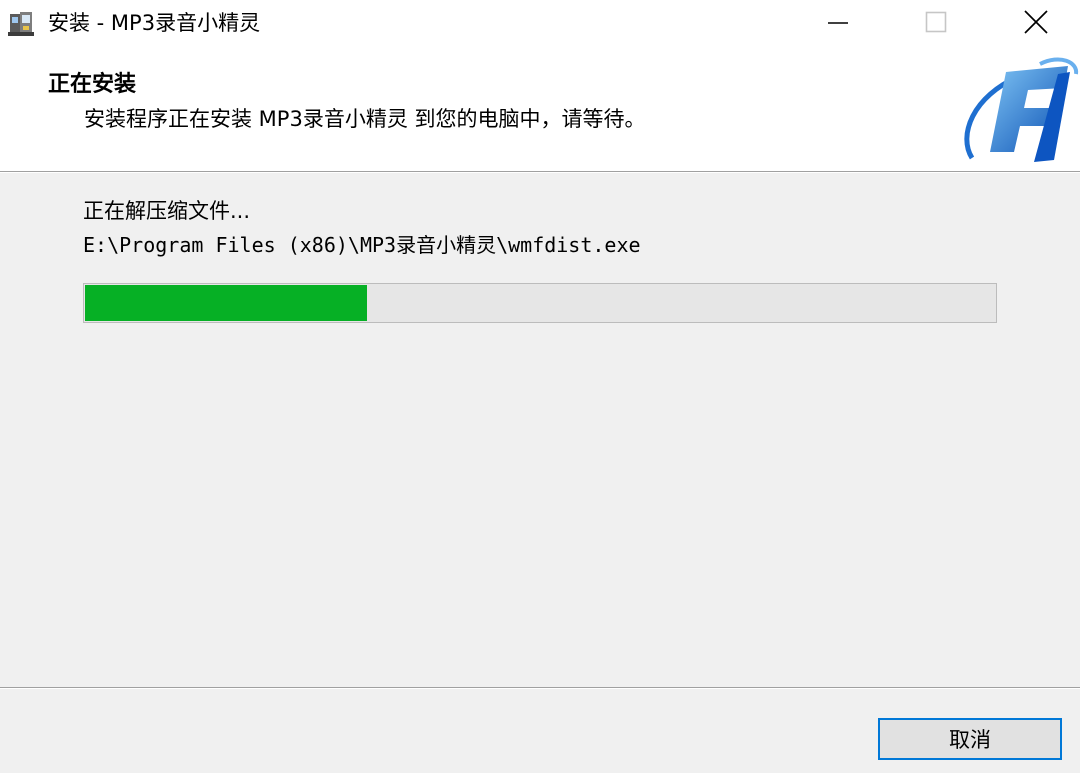 Image resolution: width=1080 pixels, height=773 pixels. I want to click on close-button, so click(1033, 24).